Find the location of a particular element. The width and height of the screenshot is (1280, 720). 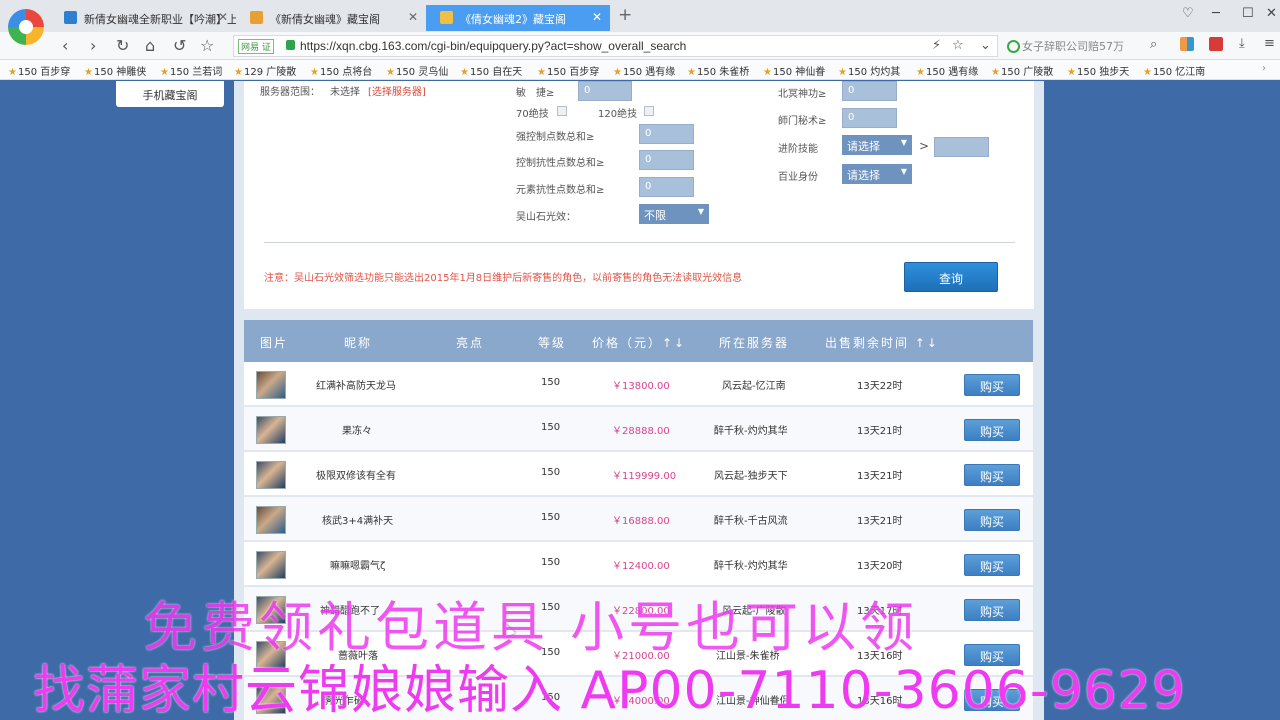

bookmark-item: ★150 神雕侠 is located at coordinates (115, 70).